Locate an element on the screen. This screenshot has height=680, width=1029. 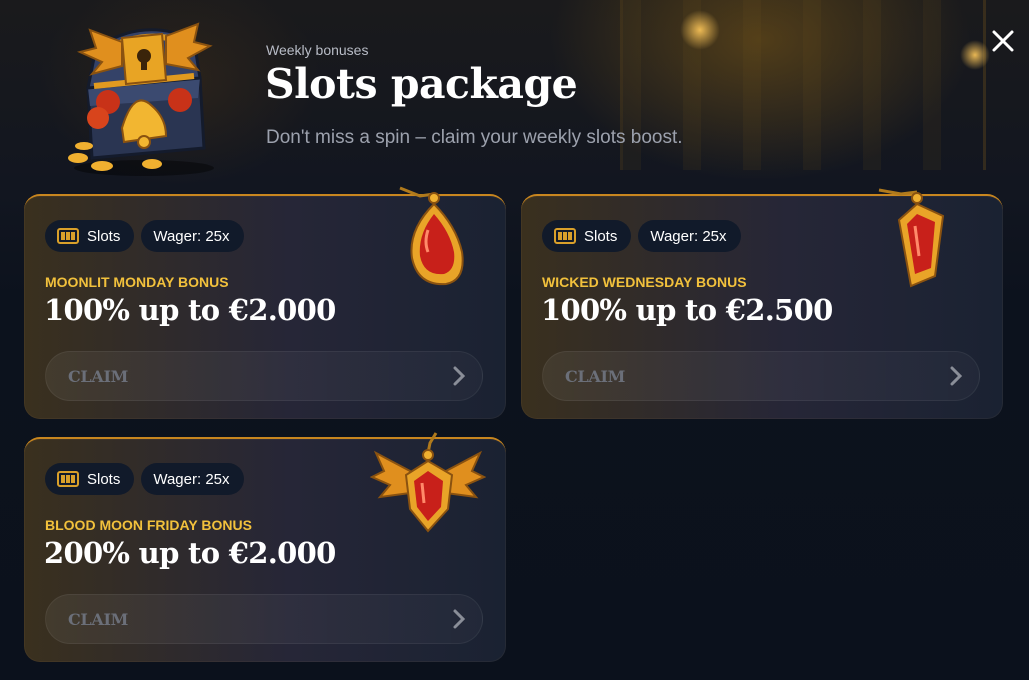
page-title: Slots package is located at coordinates (421, 84).